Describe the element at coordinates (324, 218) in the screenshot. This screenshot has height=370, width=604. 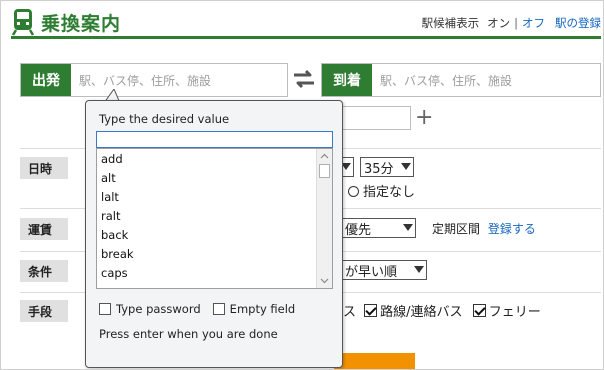
I see `list-scrollbar` at that location.